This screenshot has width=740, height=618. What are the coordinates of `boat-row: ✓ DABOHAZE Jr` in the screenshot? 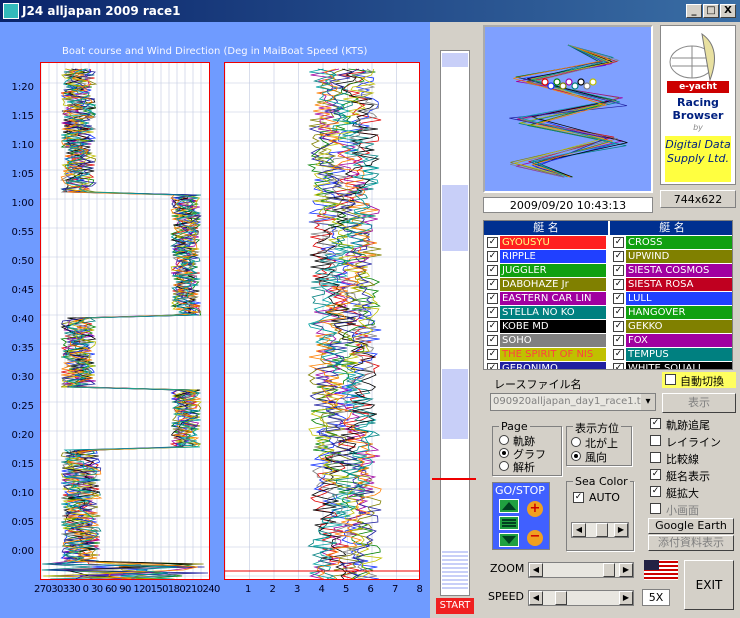 It's located at (546, 285).